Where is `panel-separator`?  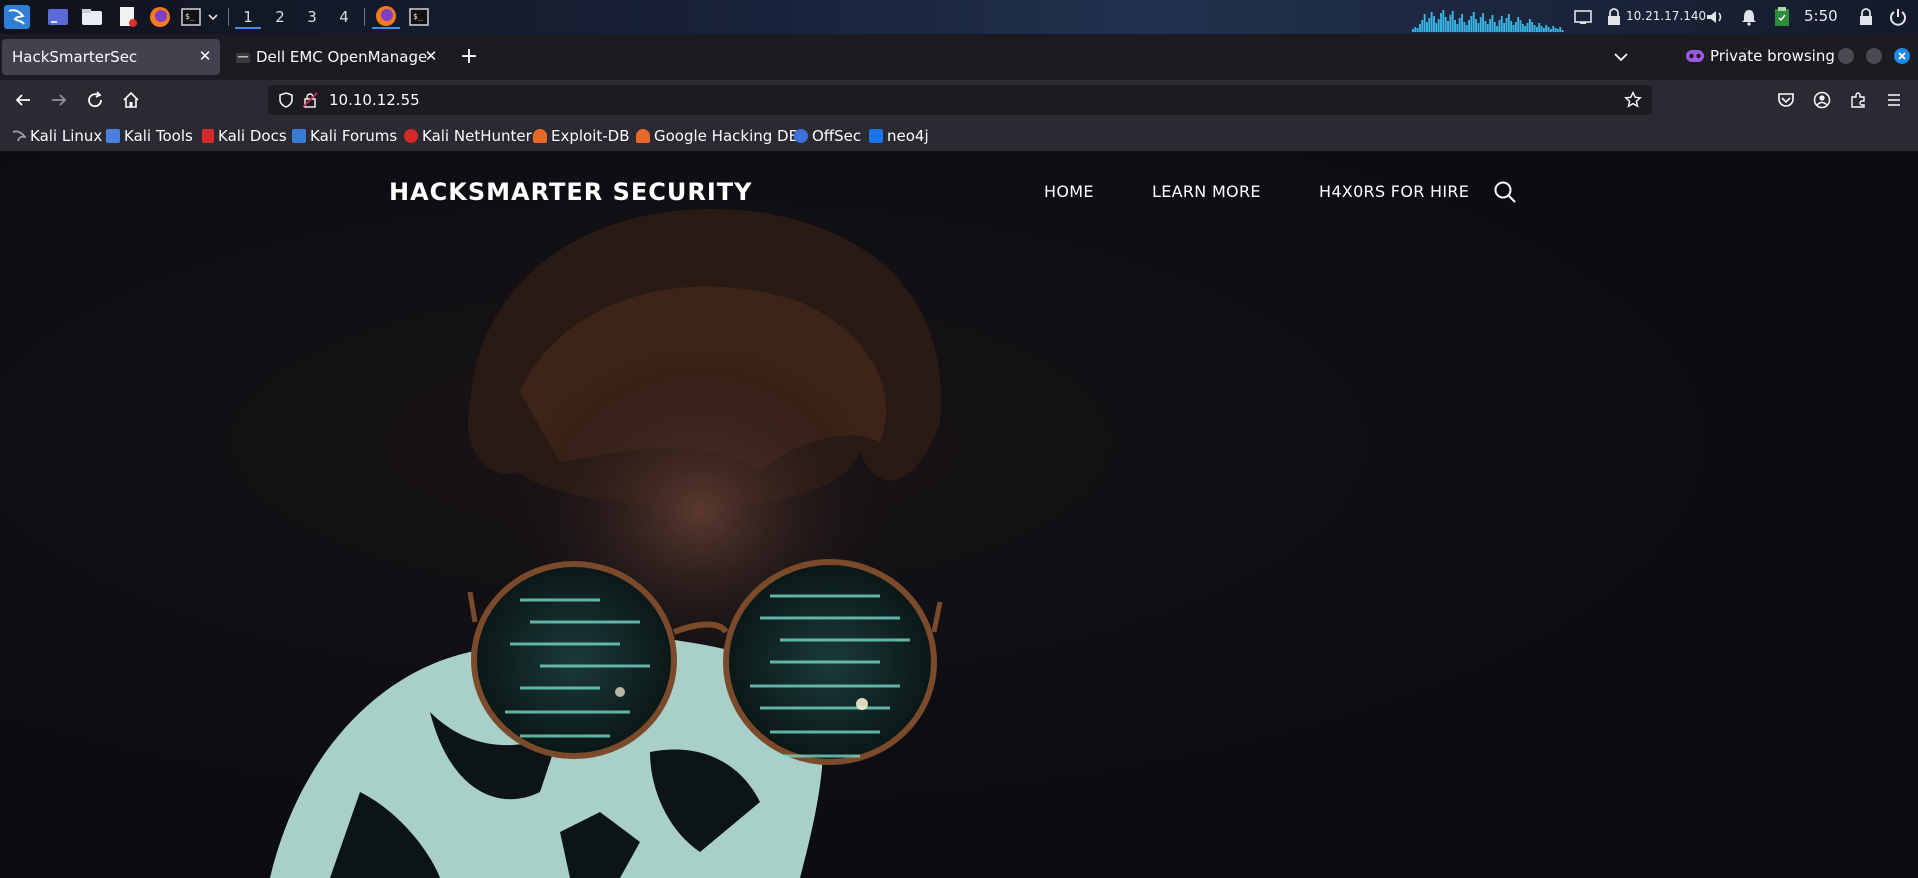 panel-separator is located at coordinates (228, 17).